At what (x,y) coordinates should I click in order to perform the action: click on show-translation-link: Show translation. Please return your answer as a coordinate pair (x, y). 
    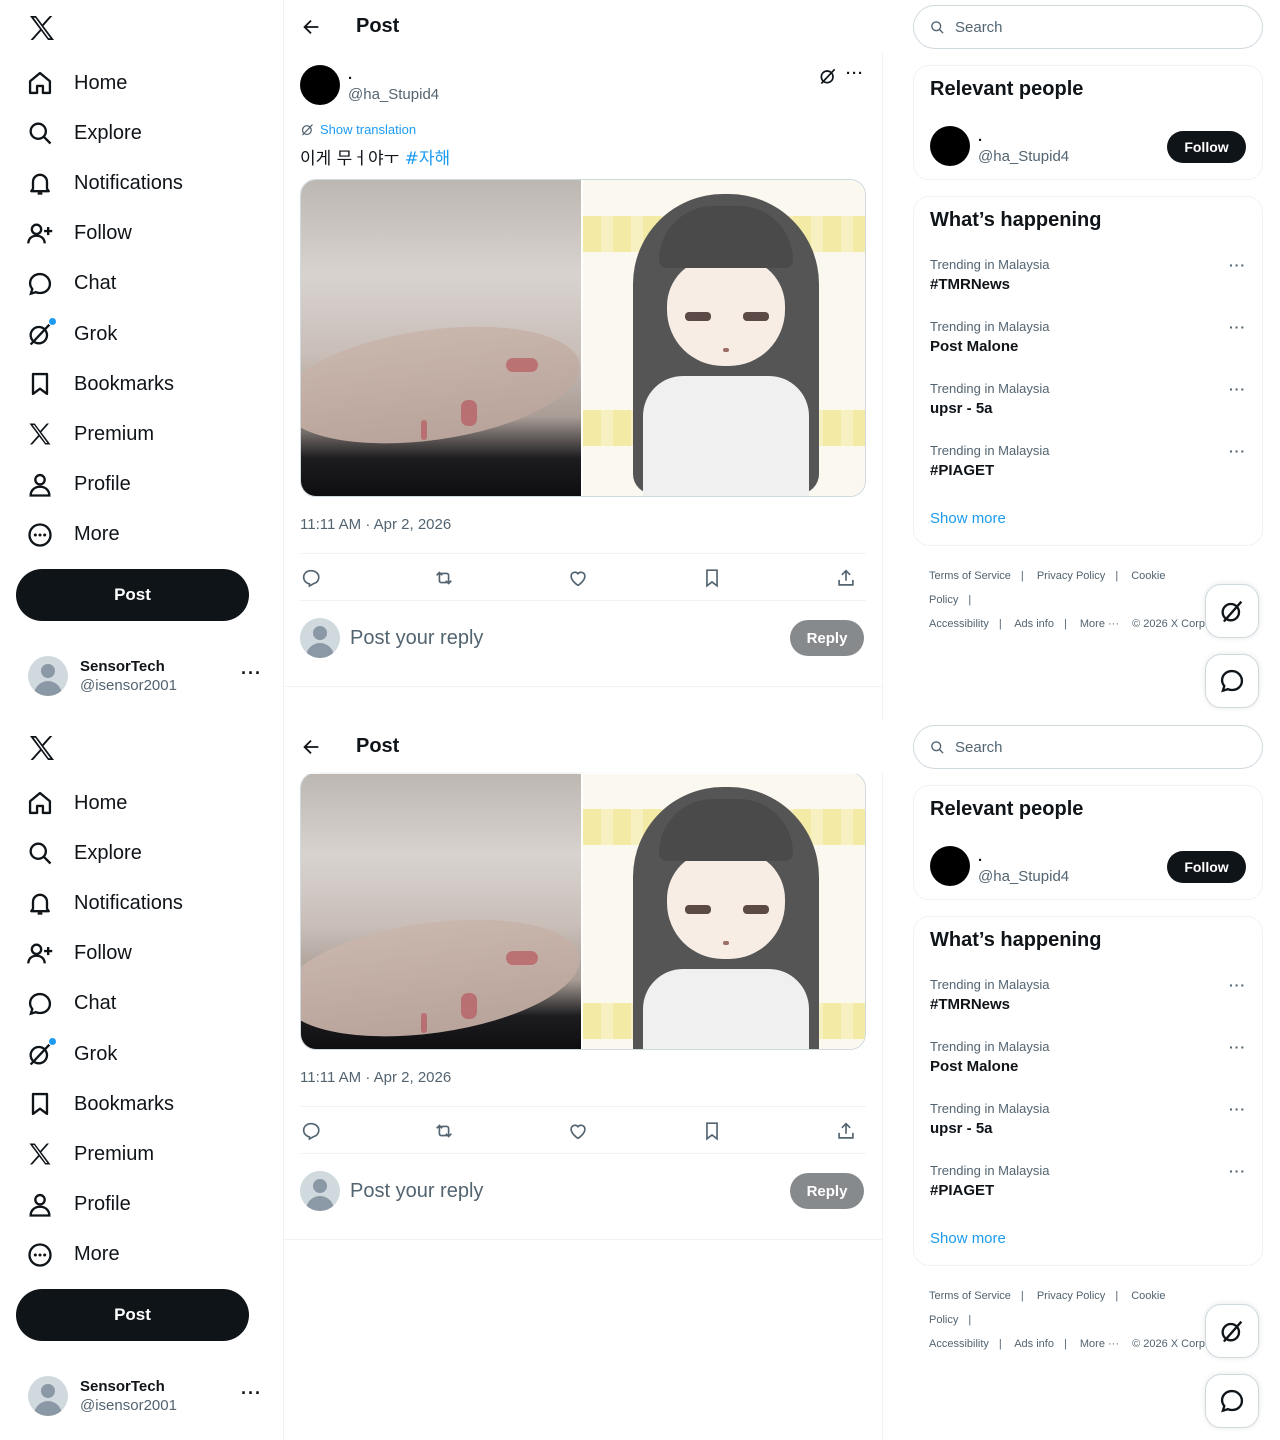
    Looking at the image, I should click on (358, 129).